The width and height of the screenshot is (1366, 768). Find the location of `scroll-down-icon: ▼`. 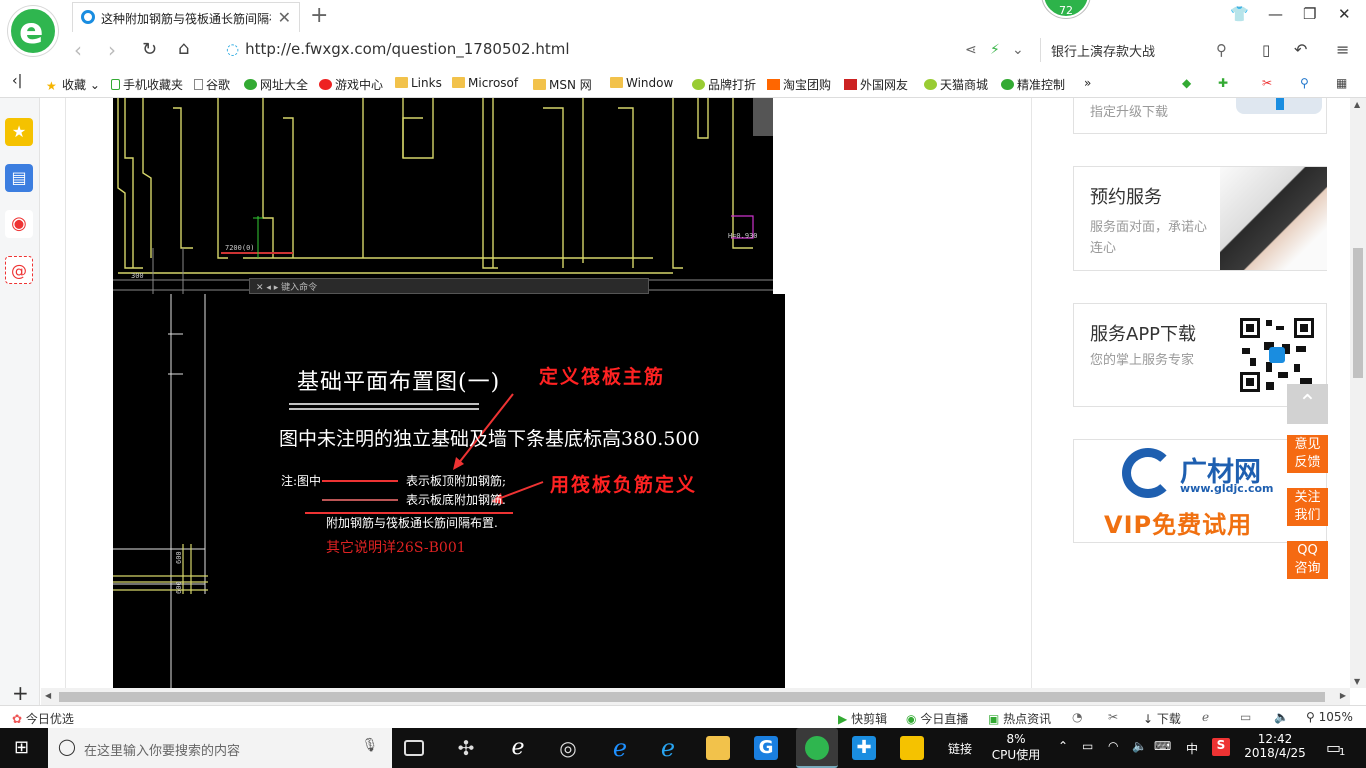

scroll-down-icon: ▼ is located at coordinates (1357, 681).